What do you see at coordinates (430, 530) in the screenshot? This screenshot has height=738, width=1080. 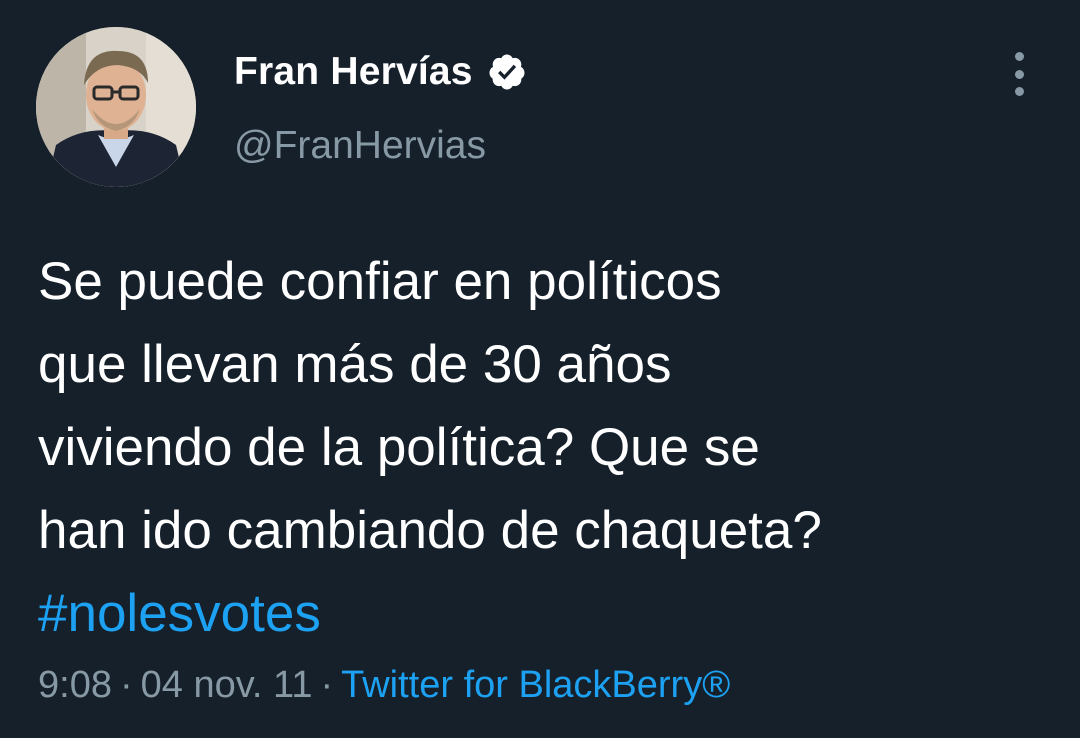 I see `tweet-text-line: han ido cambiando de chaqueta?` at bounding box center [430, 530].